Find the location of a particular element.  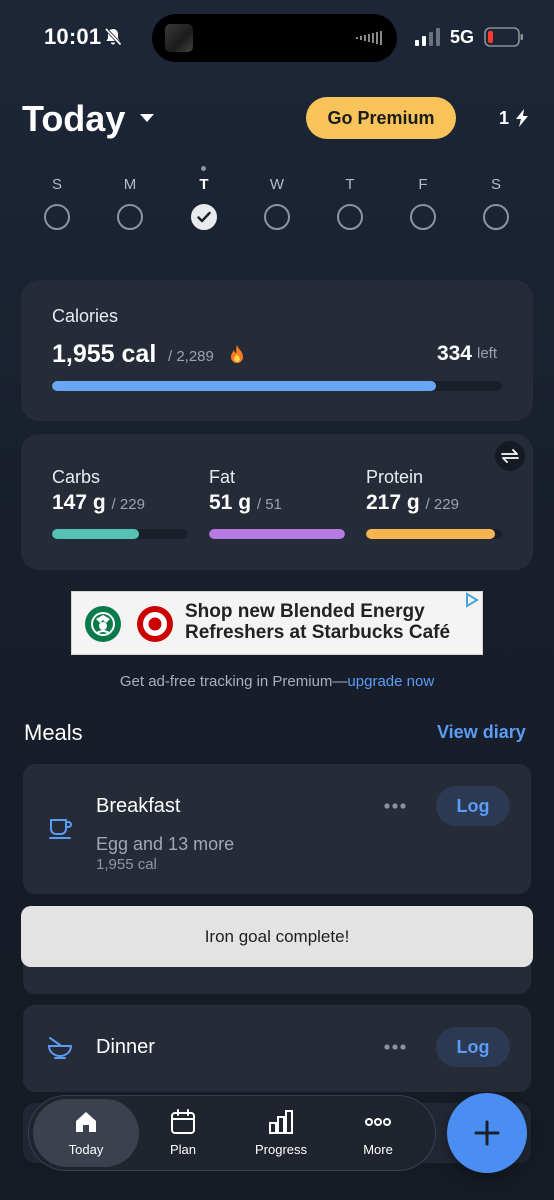

battery-low-icon is located at coordinates (503, 37).